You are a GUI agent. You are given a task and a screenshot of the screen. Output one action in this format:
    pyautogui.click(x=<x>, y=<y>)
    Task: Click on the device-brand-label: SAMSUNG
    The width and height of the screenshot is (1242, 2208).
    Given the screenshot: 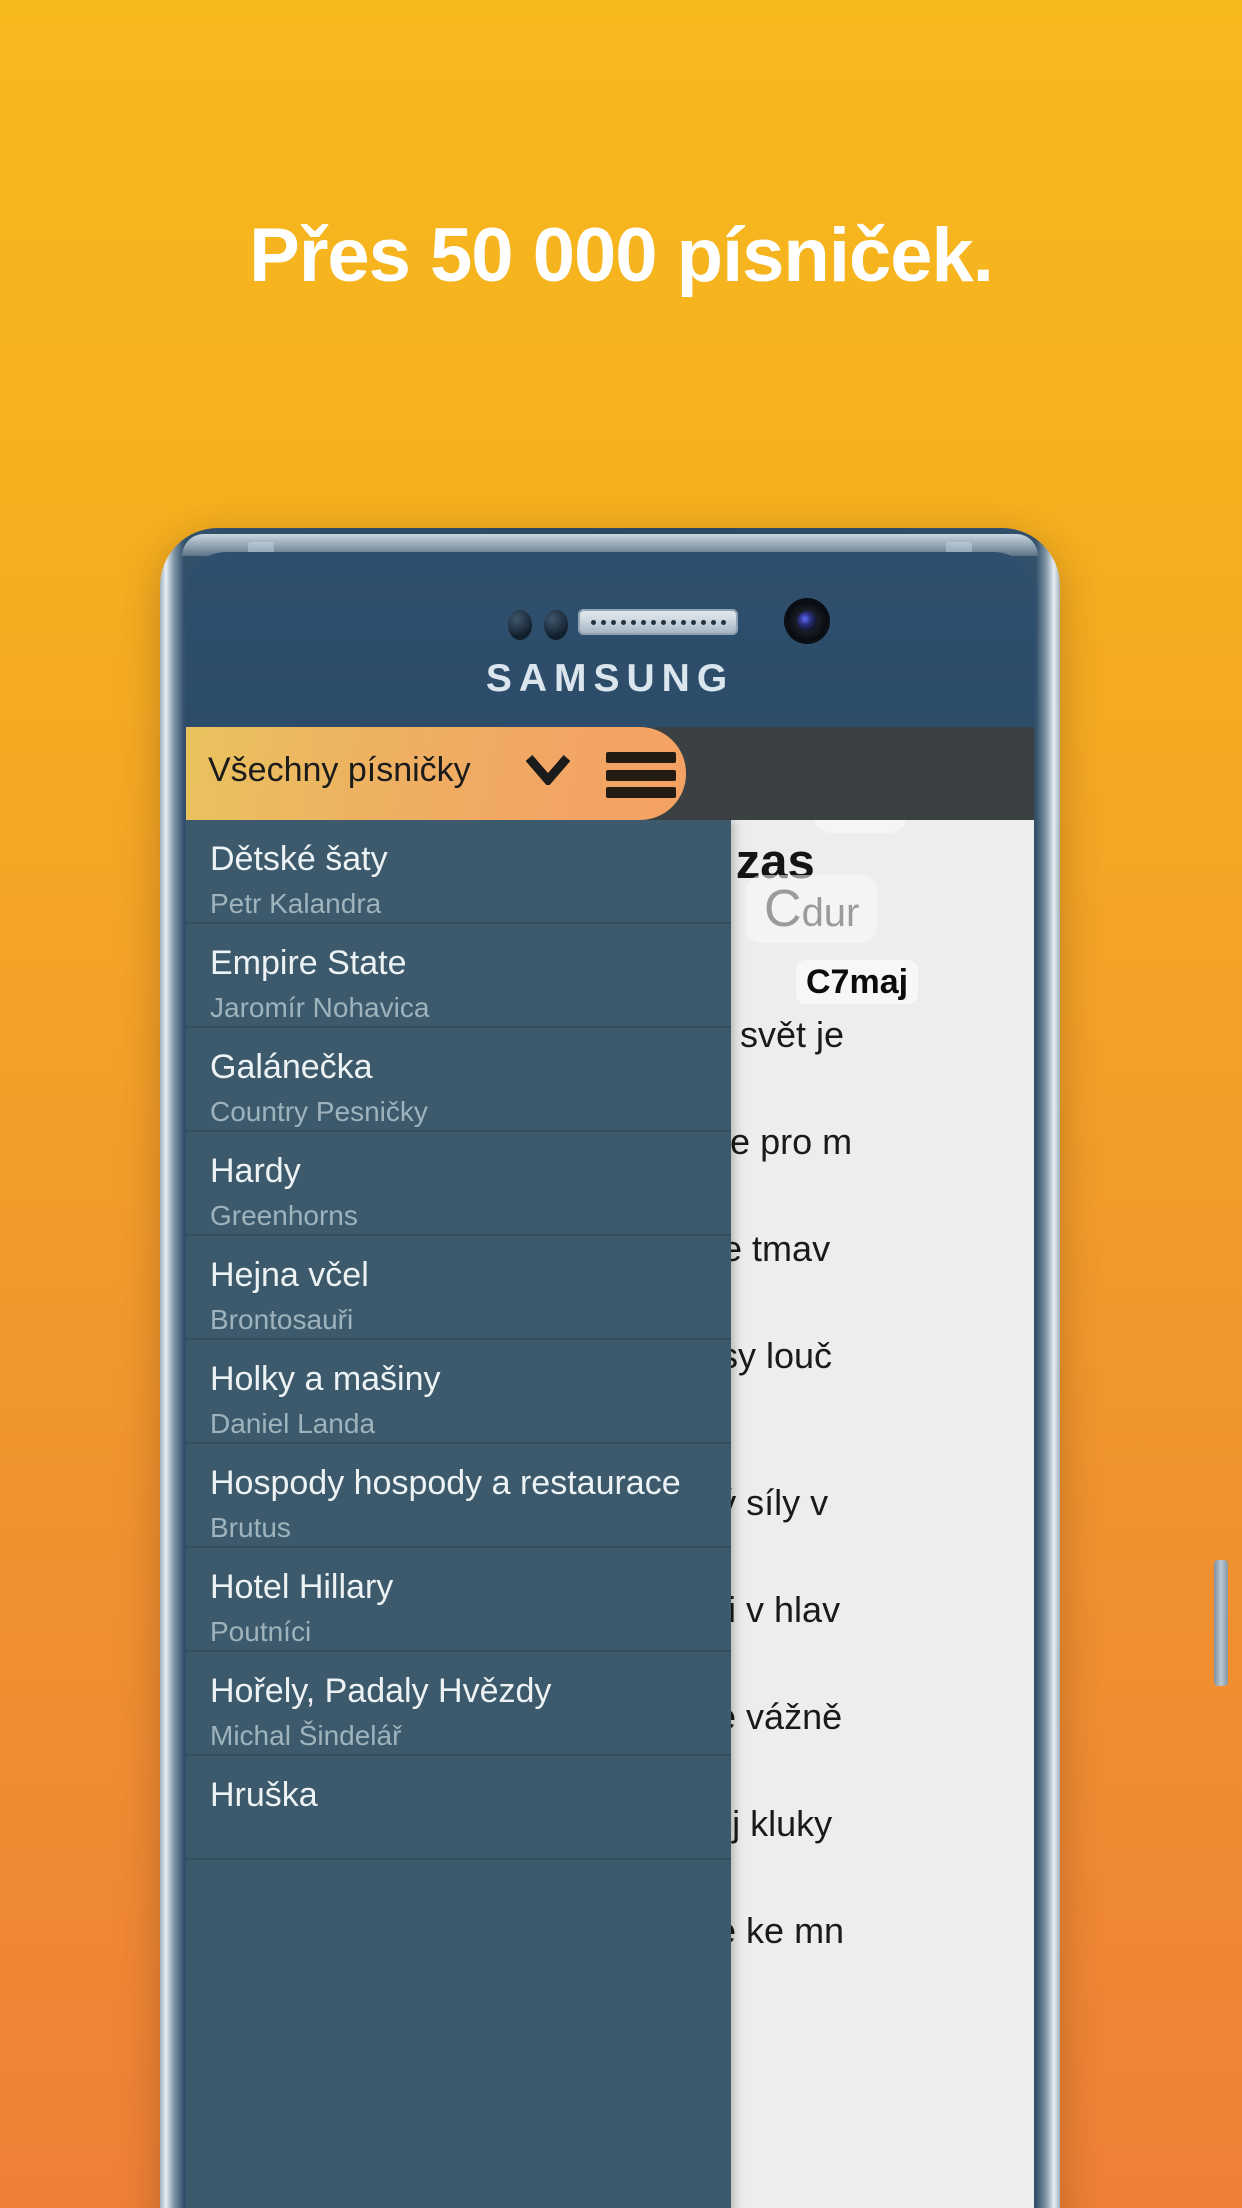 What is the action you would take?
    pyautogui.click(x=610, y=678)
    